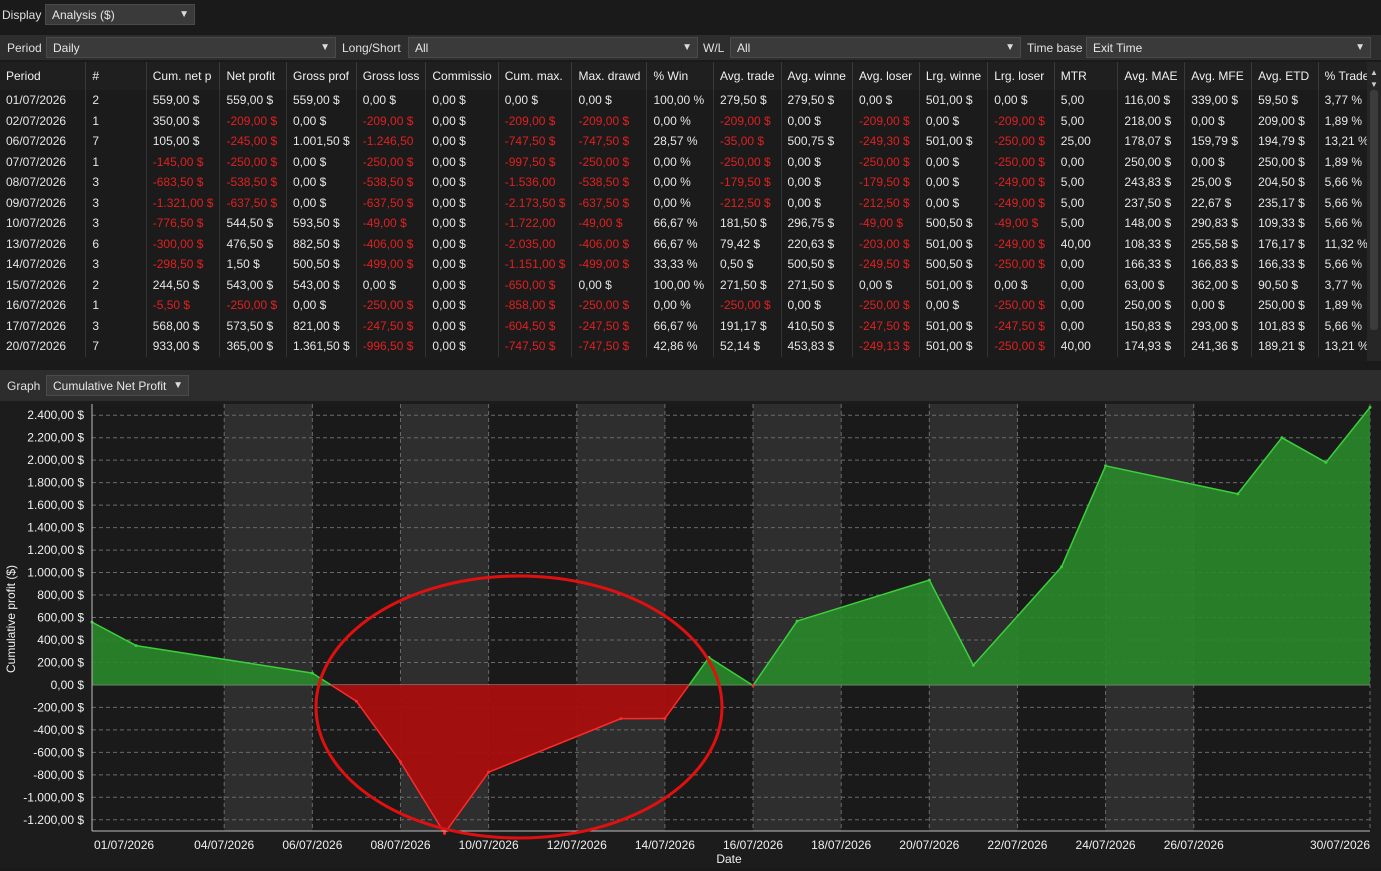 This screenshot has height=871, width=1381. What do you see at coordinates (391, 76) in the screenshot?
I see `column-header: Gross loss` at bounding box center [391, 76].